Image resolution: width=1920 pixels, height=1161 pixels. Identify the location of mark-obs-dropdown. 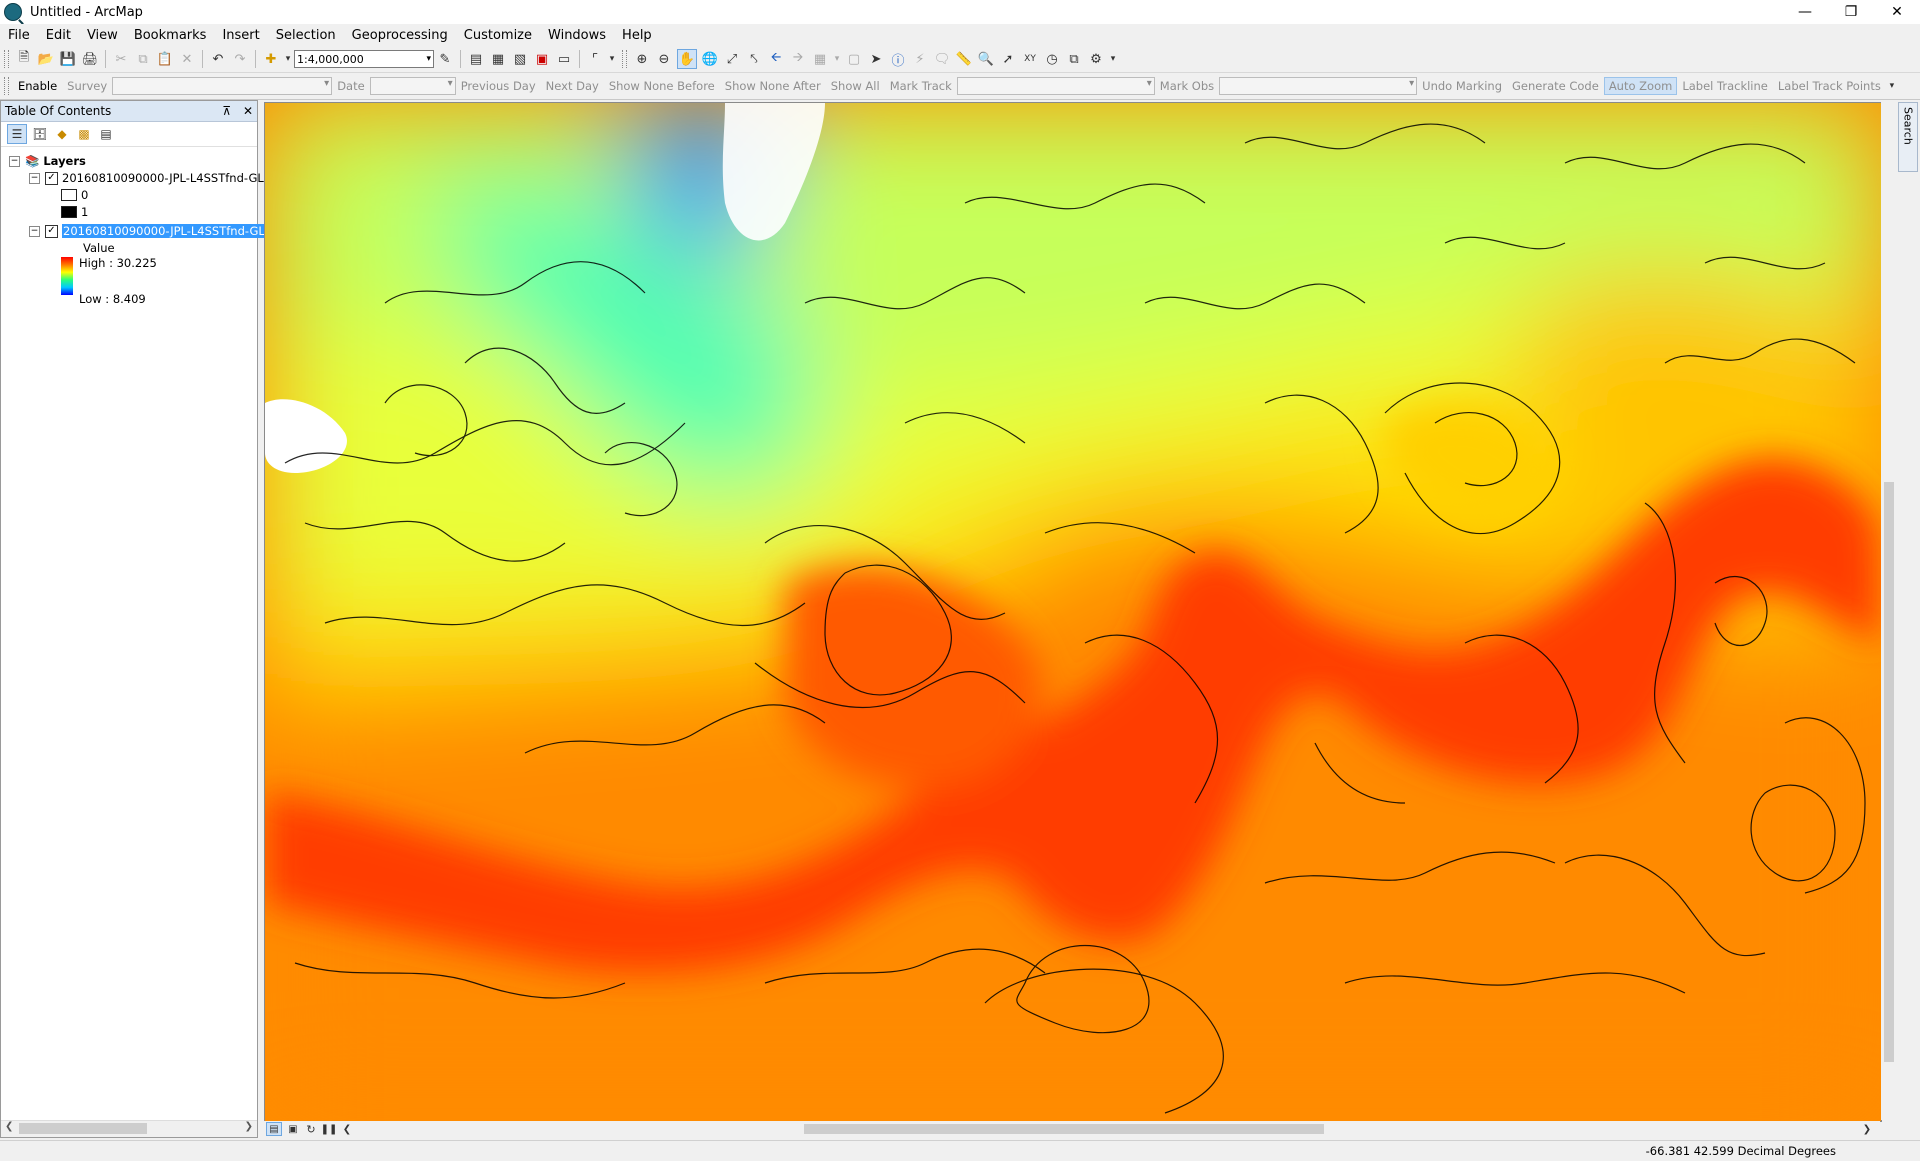
(1318, 86).